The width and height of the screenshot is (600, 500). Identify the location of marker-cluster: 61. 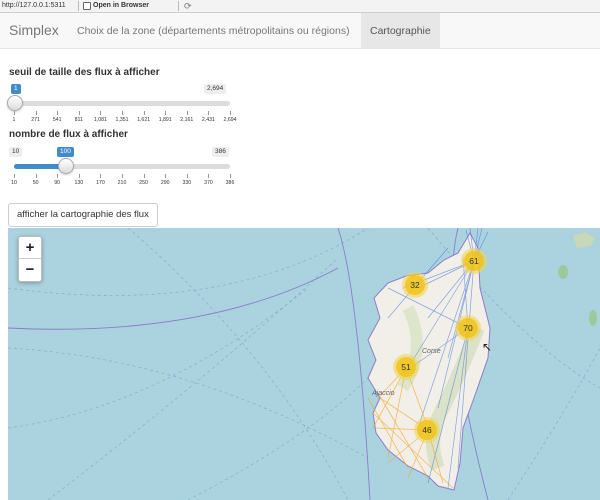
(474, 261).